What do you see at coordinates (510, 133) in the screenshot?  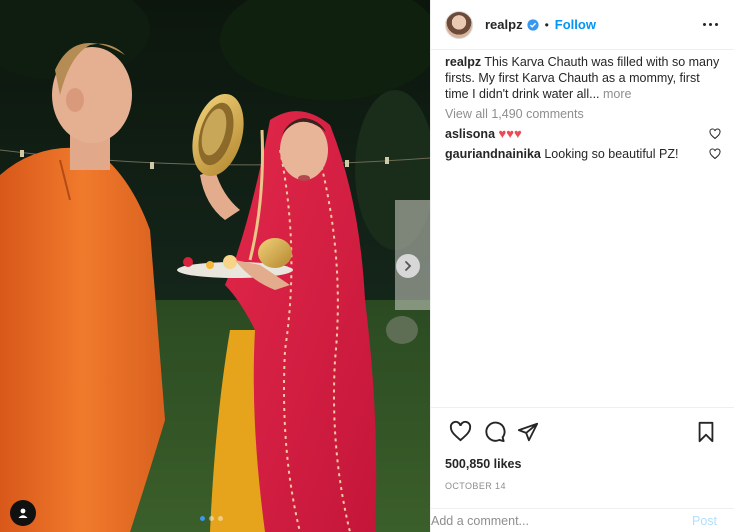 I see `comment-text: ♥♥♥` at bounding box center [510, 133].